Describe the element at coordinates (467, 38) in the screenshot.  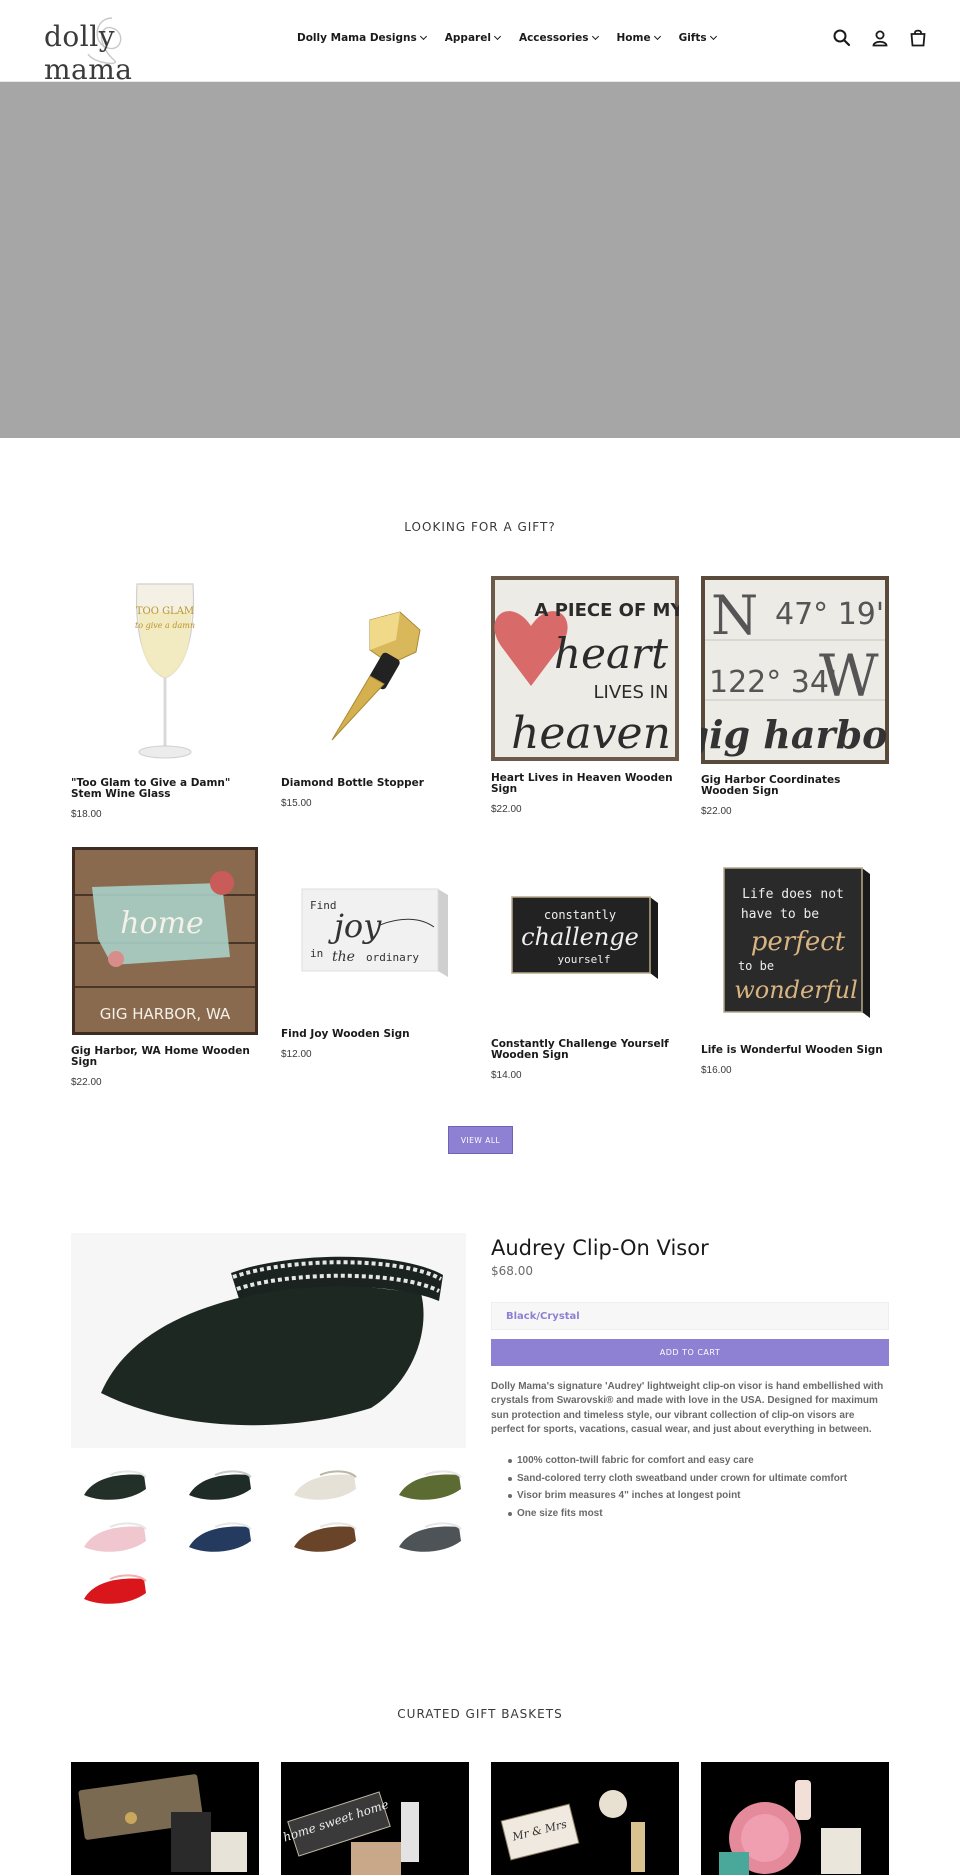
I see `nav-label: Apparel` at that location.